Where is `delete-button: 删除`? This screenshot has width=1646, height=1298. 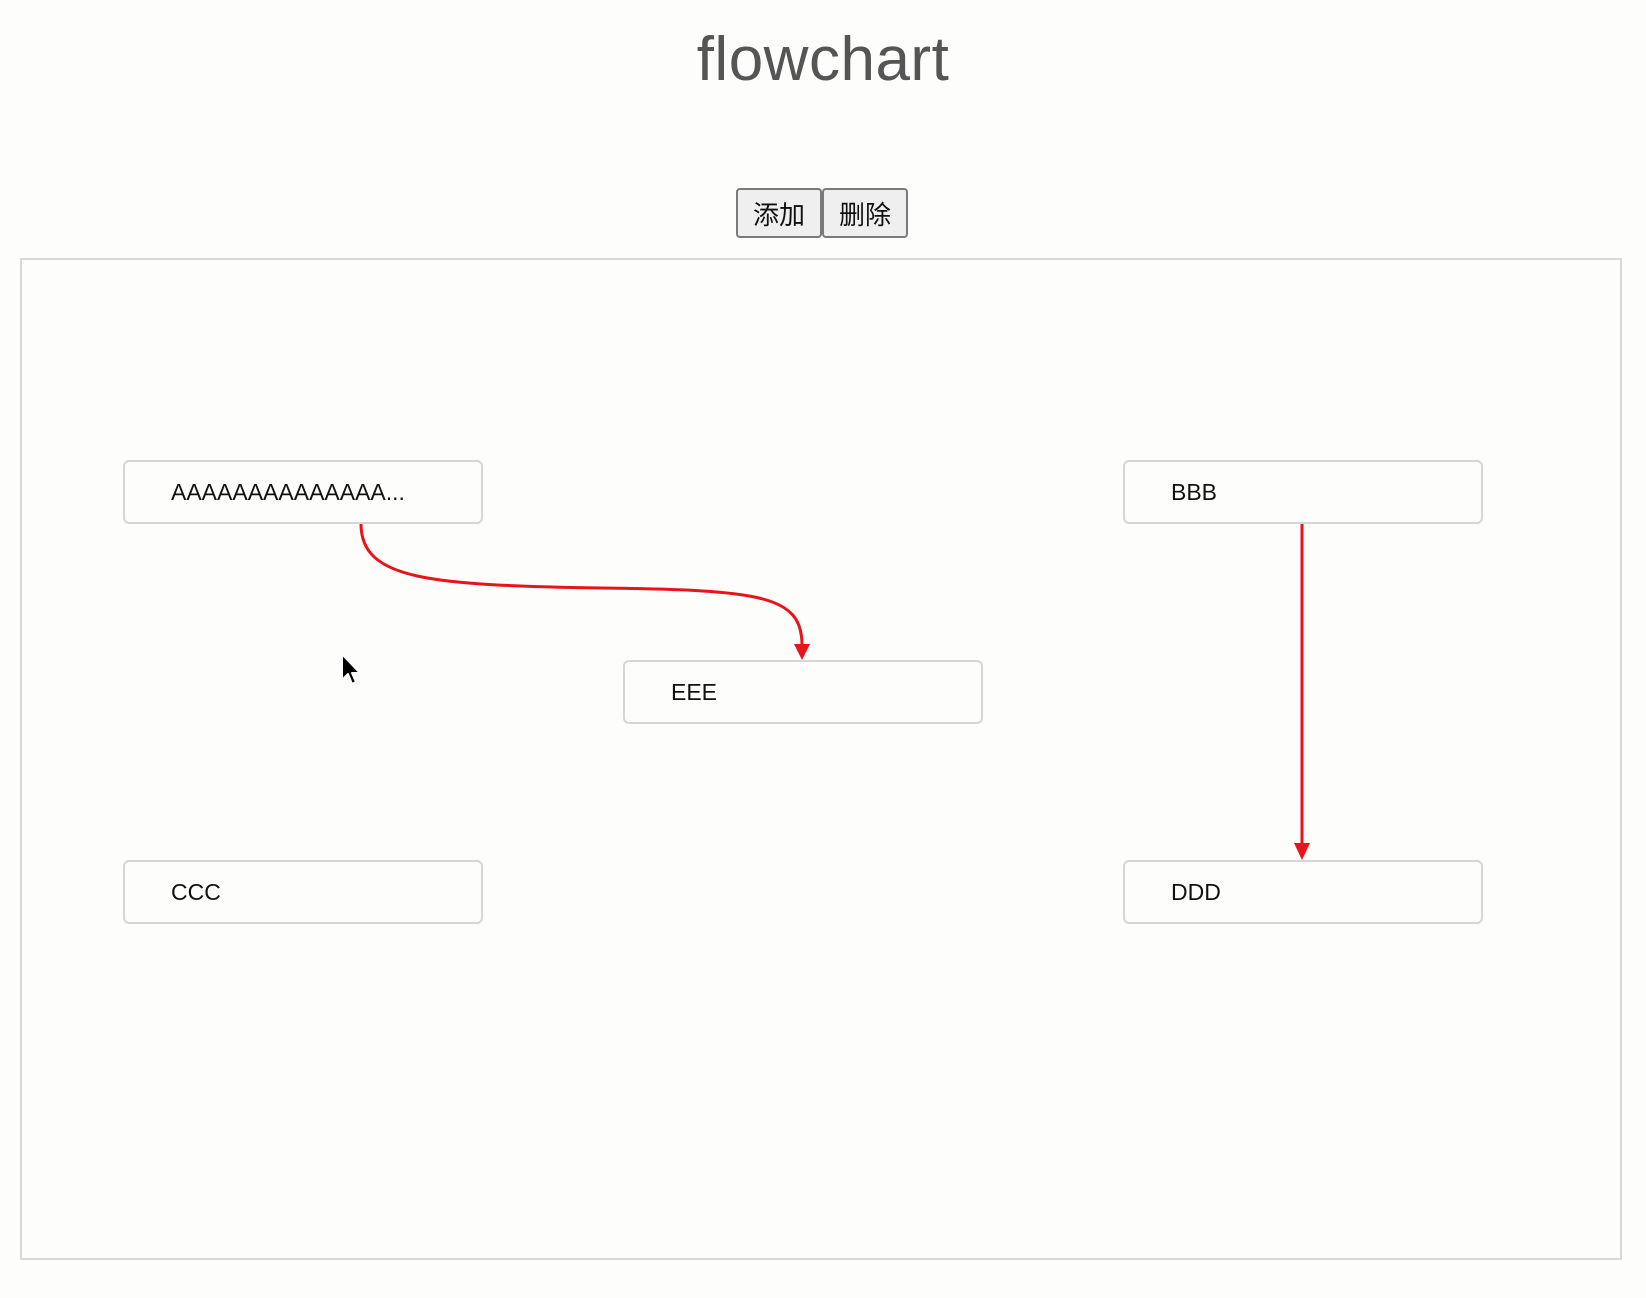 delete-button: 删除 is located at coordinates (865, 213).